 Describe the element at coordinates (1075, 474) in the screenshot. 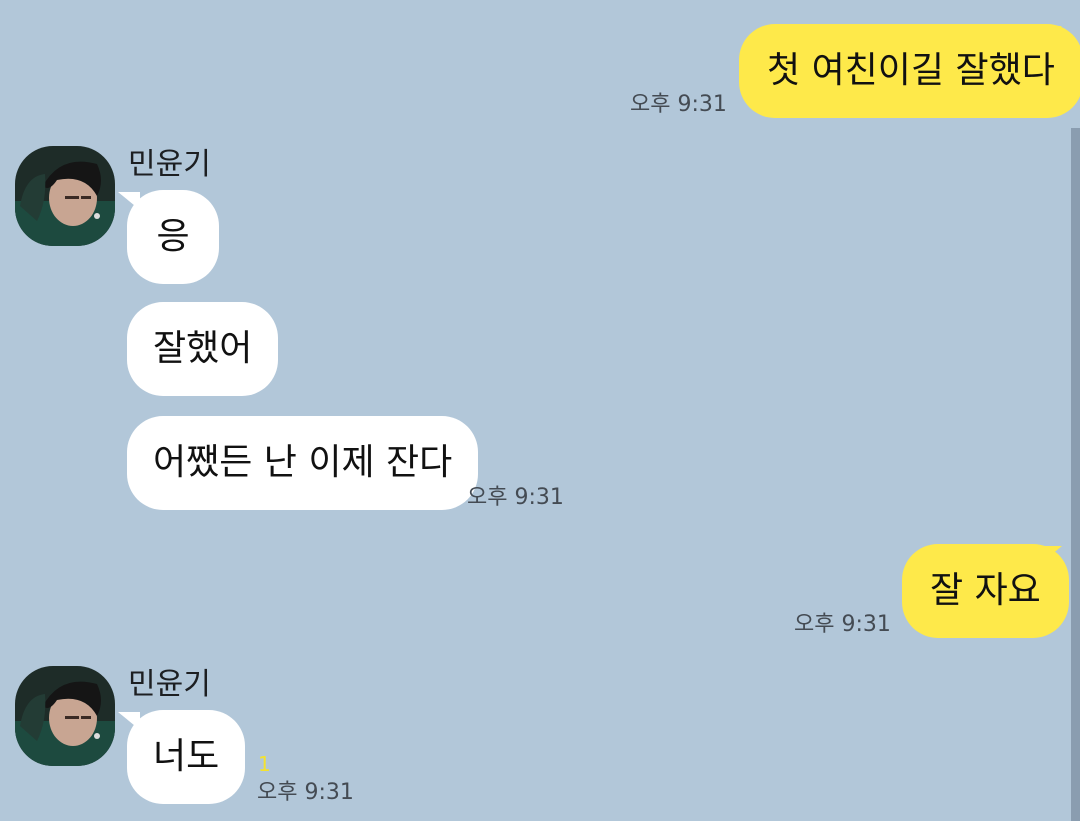

I see `scrollbar` at that location.